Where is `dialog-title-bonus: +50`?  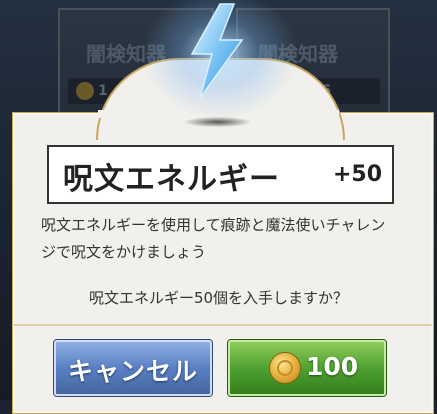 dialog-title-bonus: +50 is located at coordinates (358, 174).